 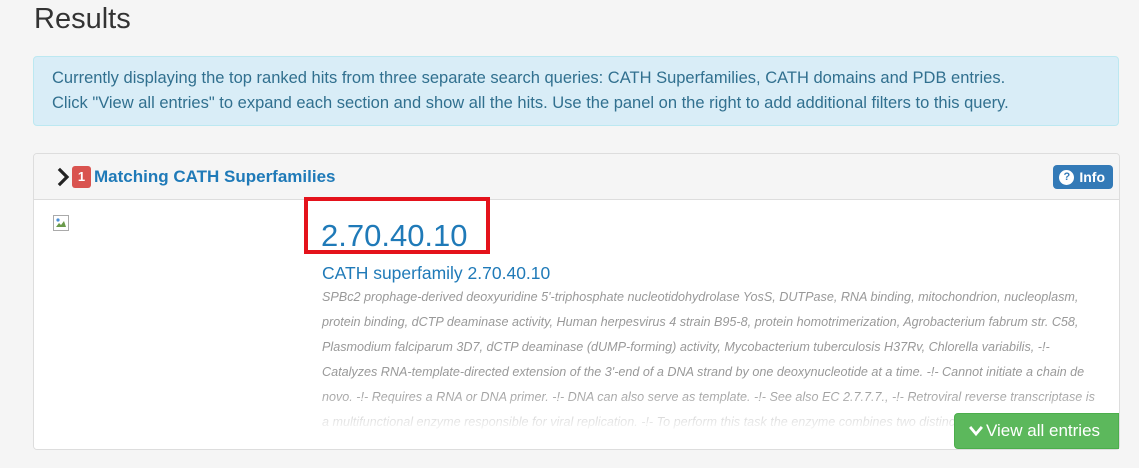 I want to click on count-badge: 1, so click(x=81, y=177).